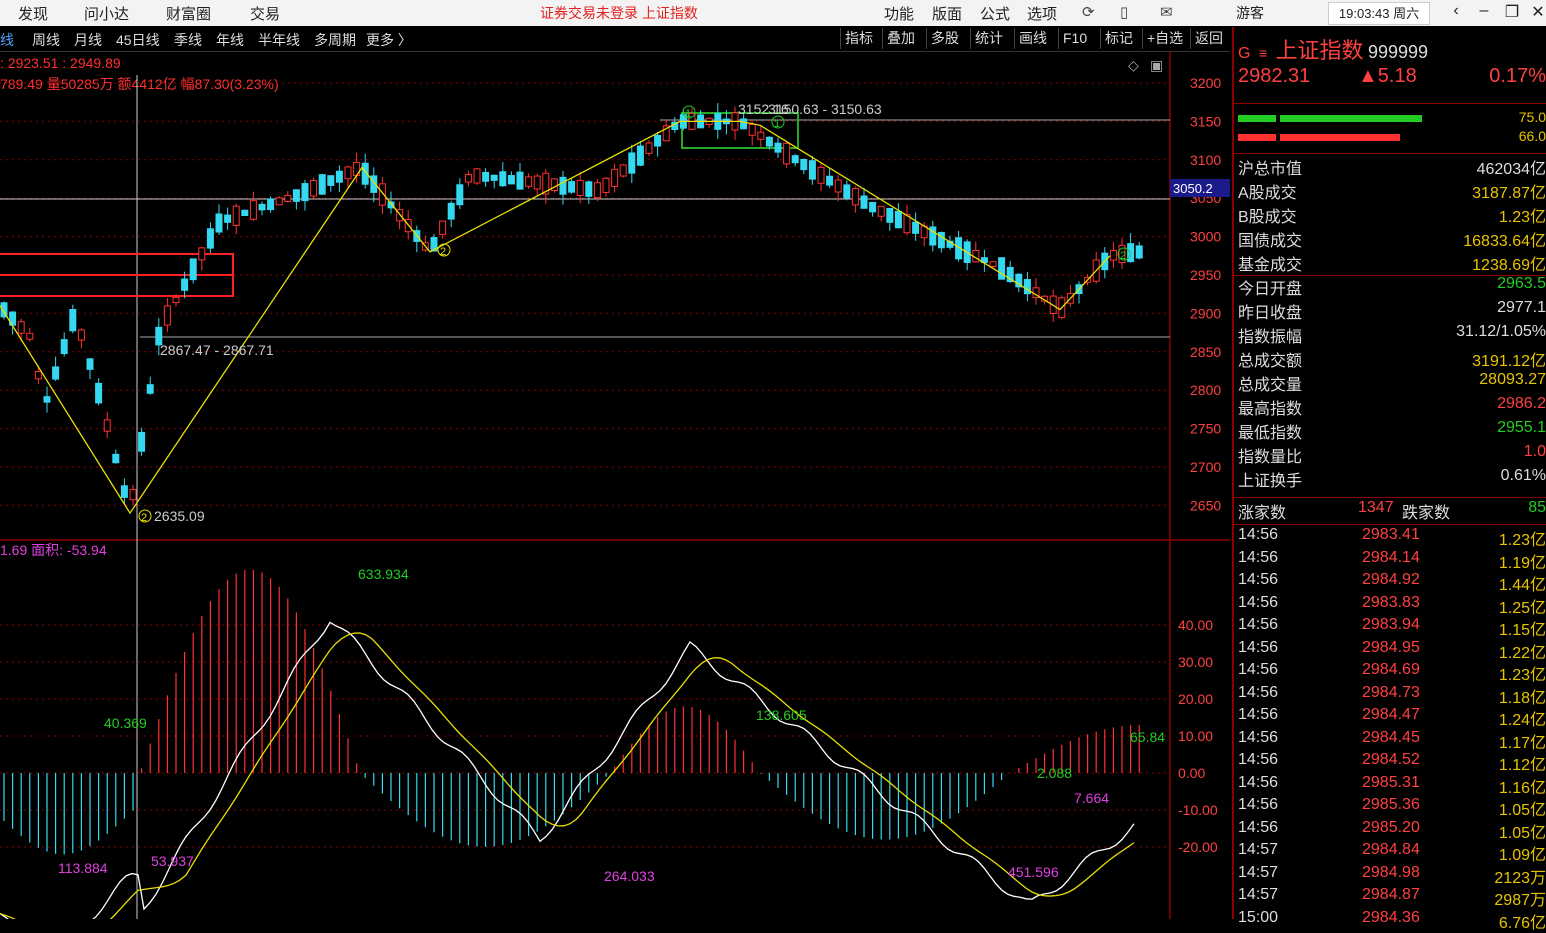  What do you see at coordinates (1456, 11) in the screenshot?
I see `back-icon: ‹` at bounding box center [1456, 11].